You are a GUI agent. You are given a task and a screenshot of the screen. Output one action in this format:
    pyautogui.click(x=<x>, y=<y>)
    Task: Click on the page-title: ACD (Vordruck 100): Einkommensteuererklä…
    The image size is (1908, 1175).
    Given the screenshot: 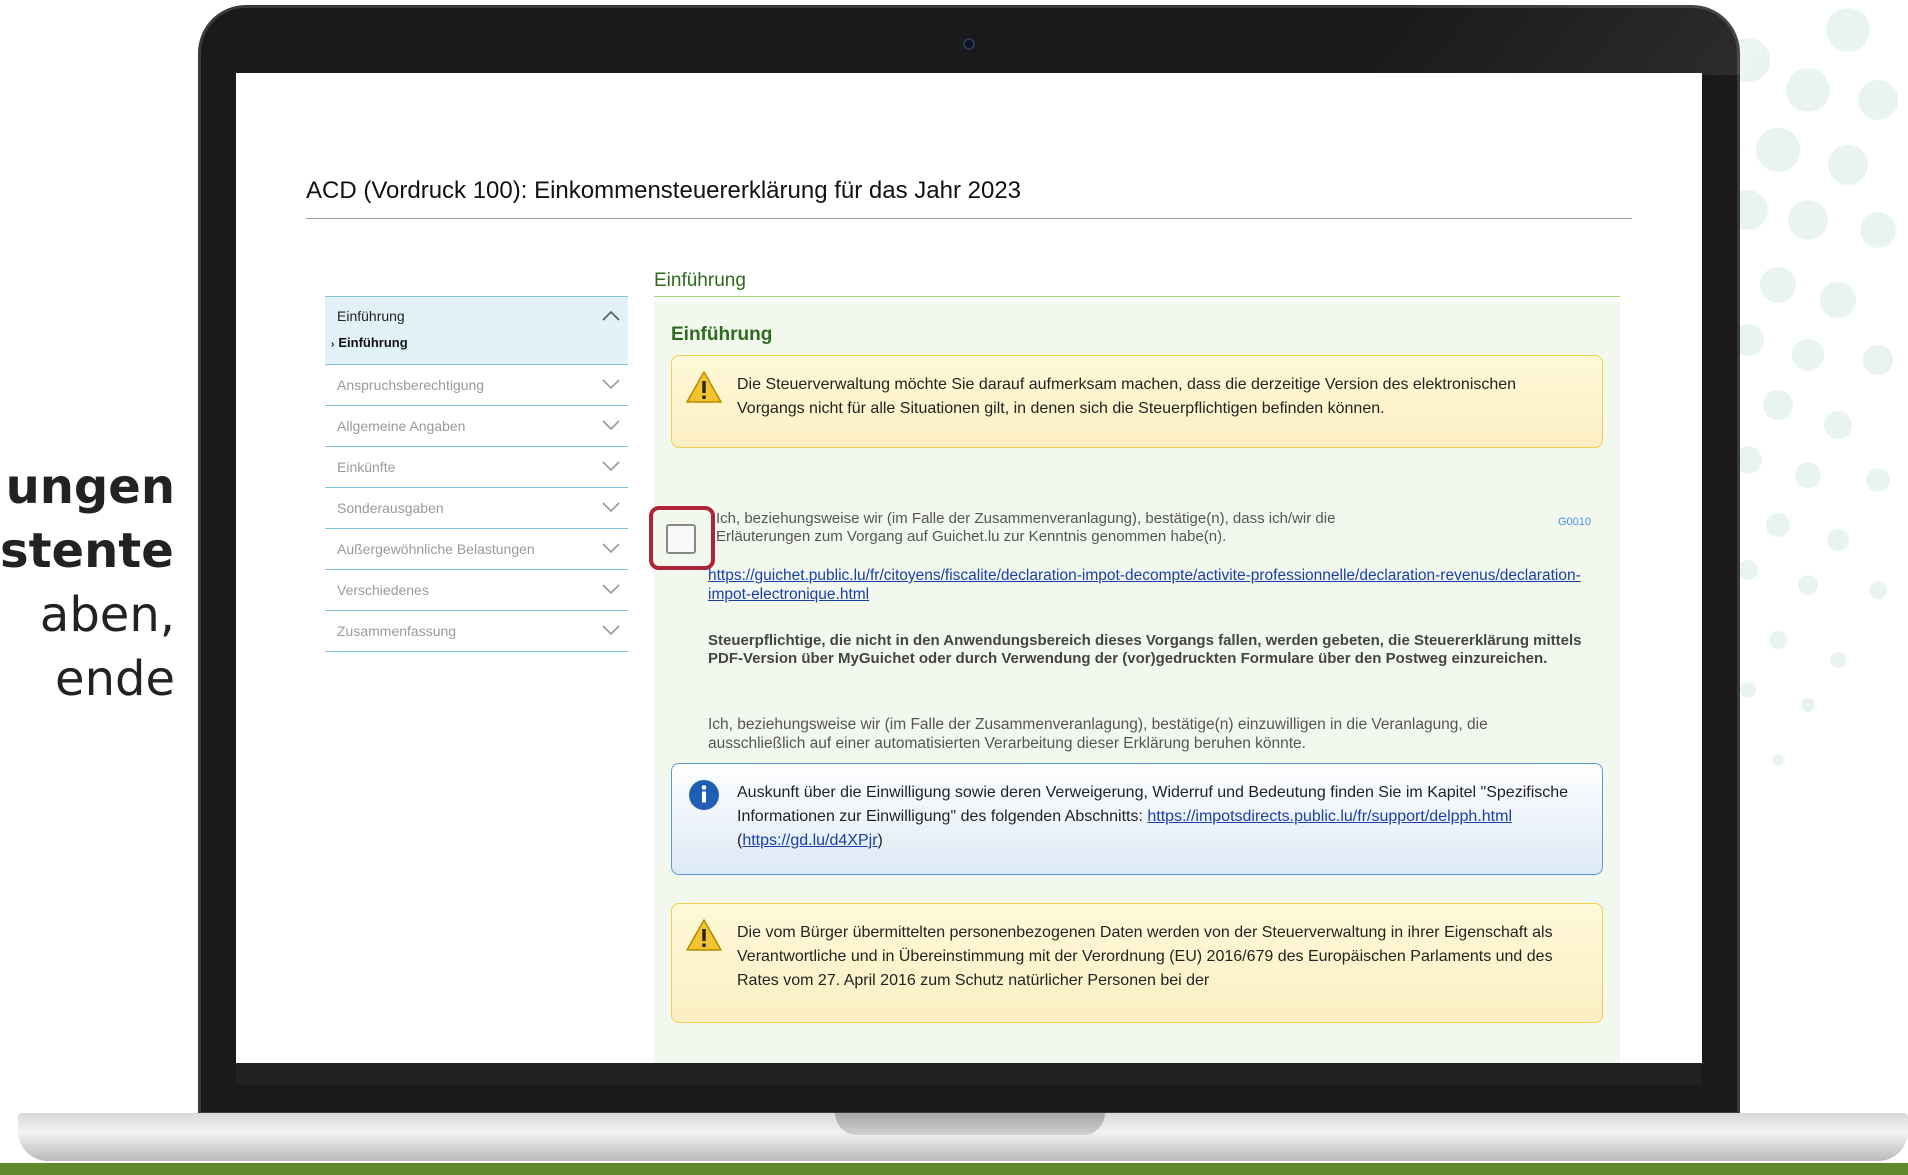 What is the action you would take?
    pyautogui.click(x=664, y=190)
    